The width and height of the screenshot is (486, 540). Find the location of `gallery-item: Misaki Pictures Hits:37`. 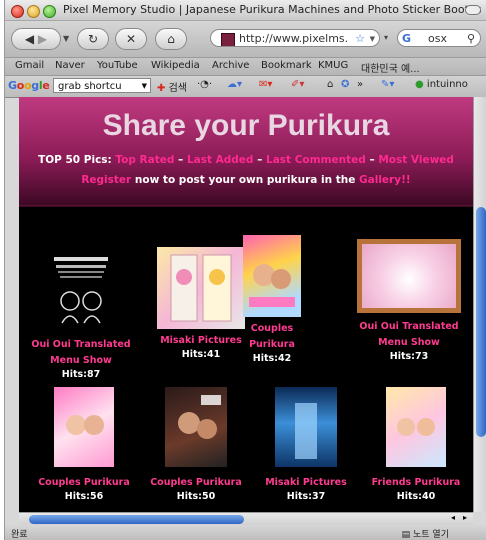

gallery-item: Misaki Pictures Hits:37 is located at coordinates (306, 444).